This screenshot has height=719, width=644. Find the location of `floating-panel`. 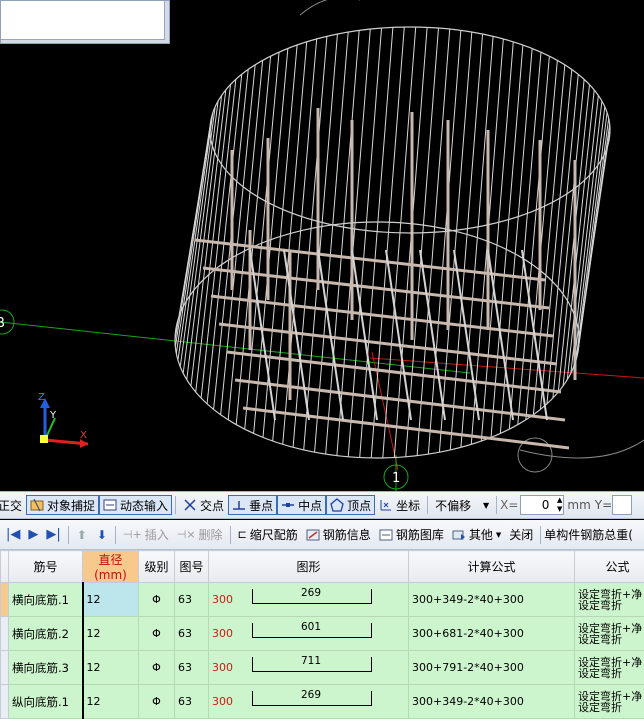

floating-panel is located at coordinates (85, 22).